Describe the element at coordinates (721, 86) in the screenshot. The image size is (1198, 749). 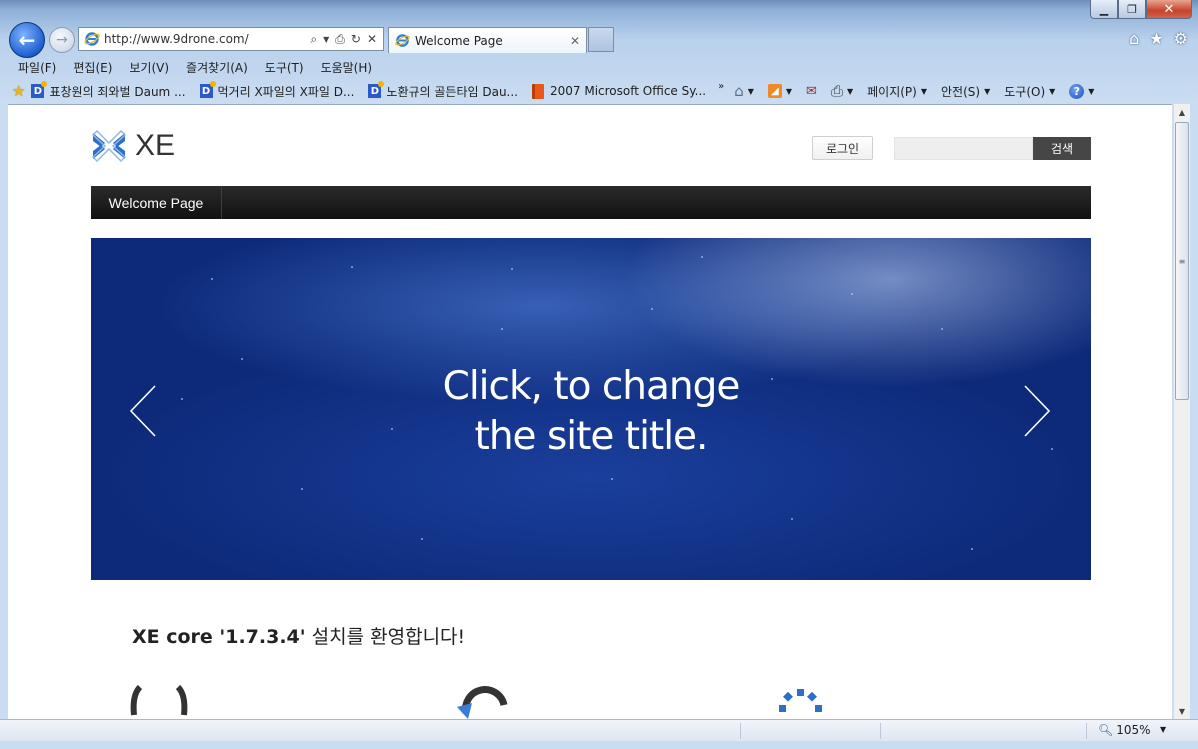
I see `more-favorites-chevron-icon: »` at that location.